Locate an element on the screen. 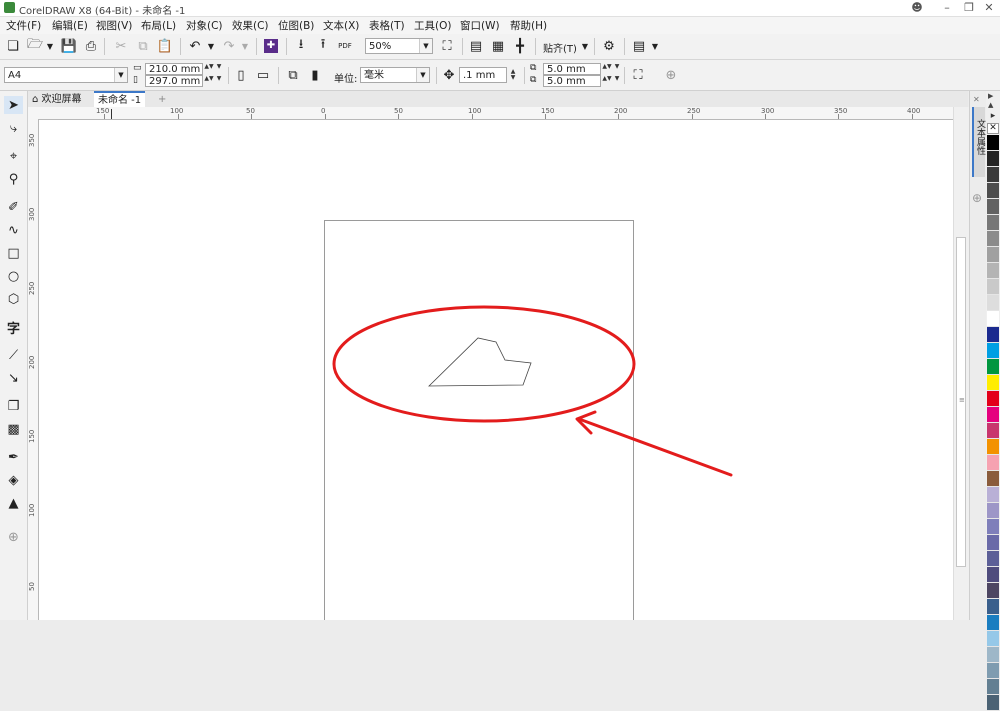  menu-tools: 工具(O) is located at coordinates (432, 25).